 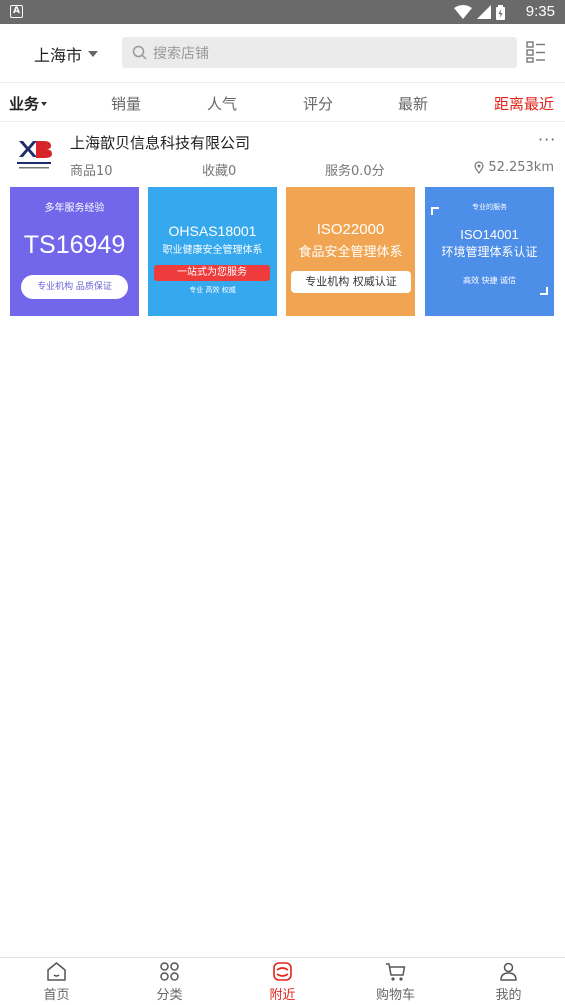 I want to click on banner-ts16949: 多年服务经验 TS16949 专业机构 品质保证, so click(x=74, y=251).